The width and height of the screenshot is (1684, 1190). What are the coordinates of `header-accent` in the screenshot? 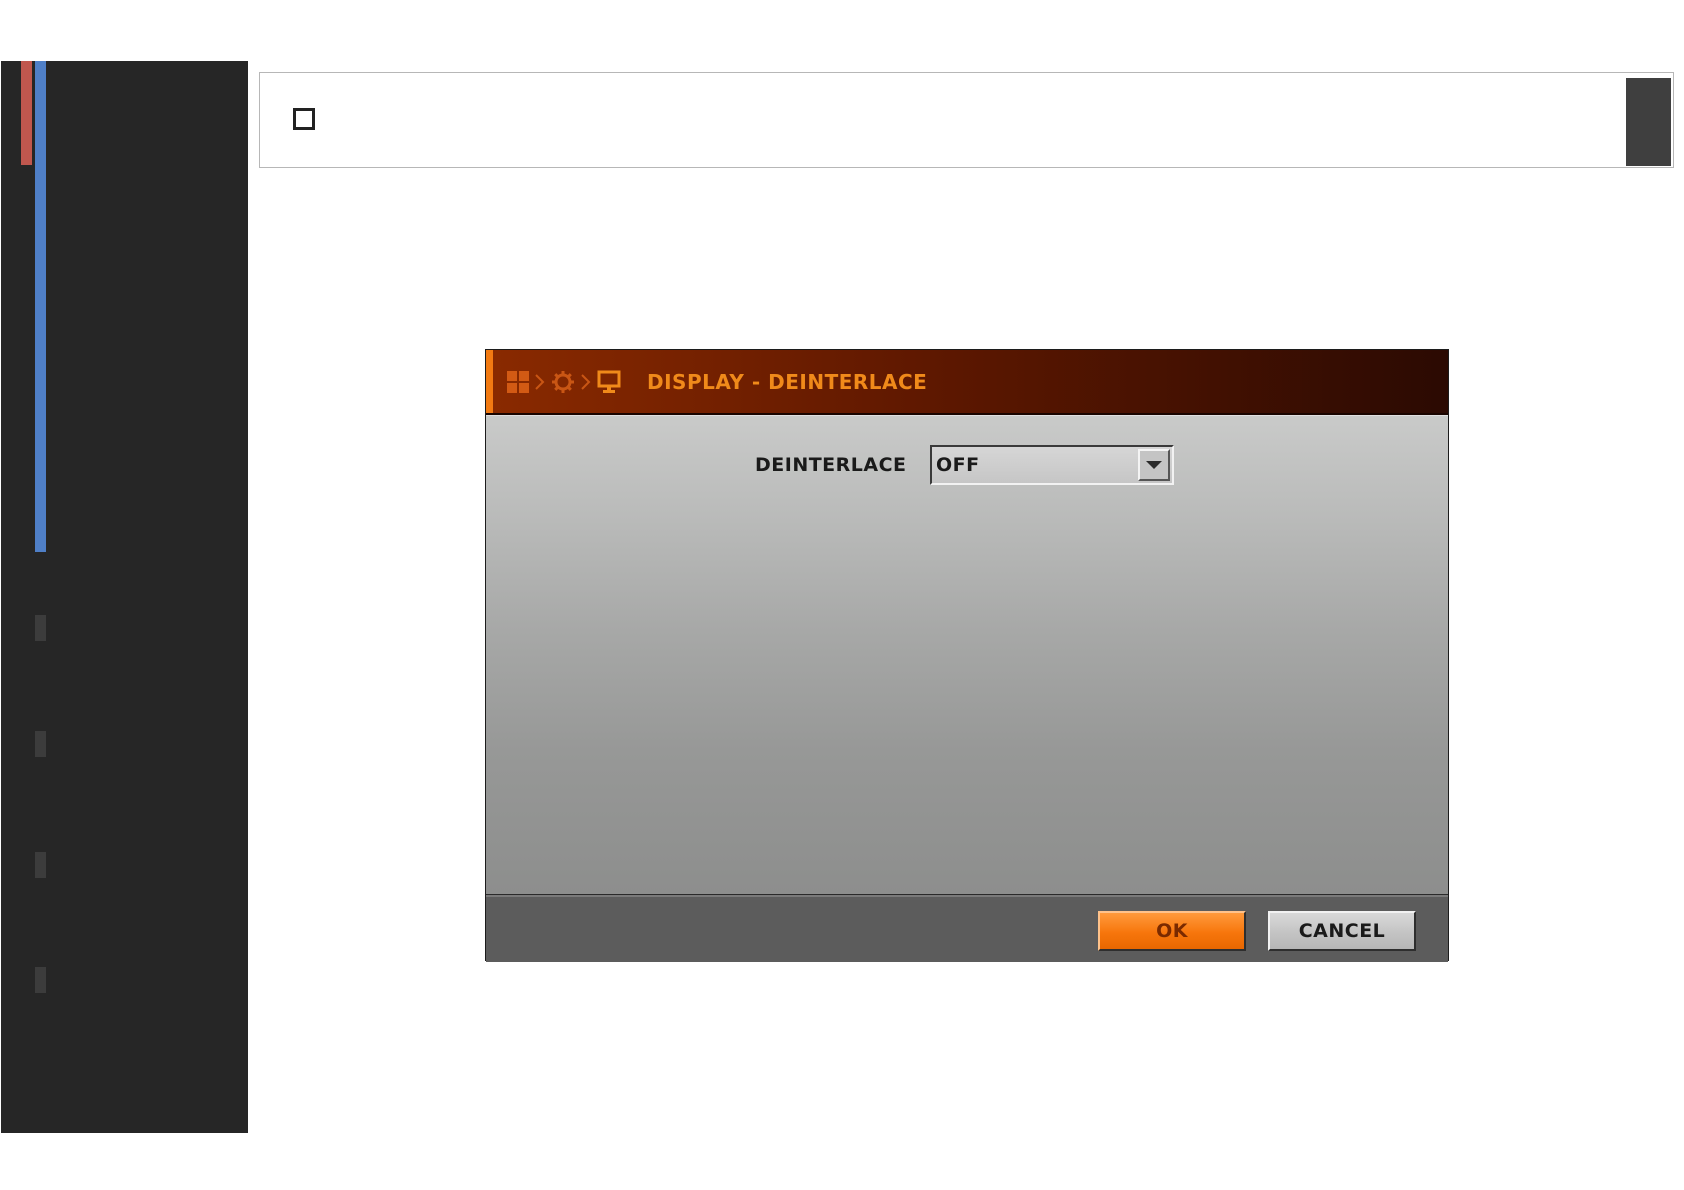 It's located at (489, 381).